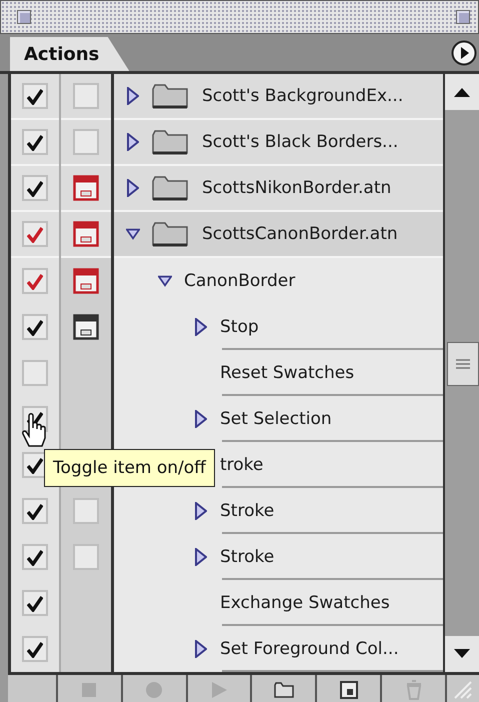  What do you see at coordinates (464, 53) in the screenshot?
I see `palette-menu-icon` at bounding box center [464, 53].